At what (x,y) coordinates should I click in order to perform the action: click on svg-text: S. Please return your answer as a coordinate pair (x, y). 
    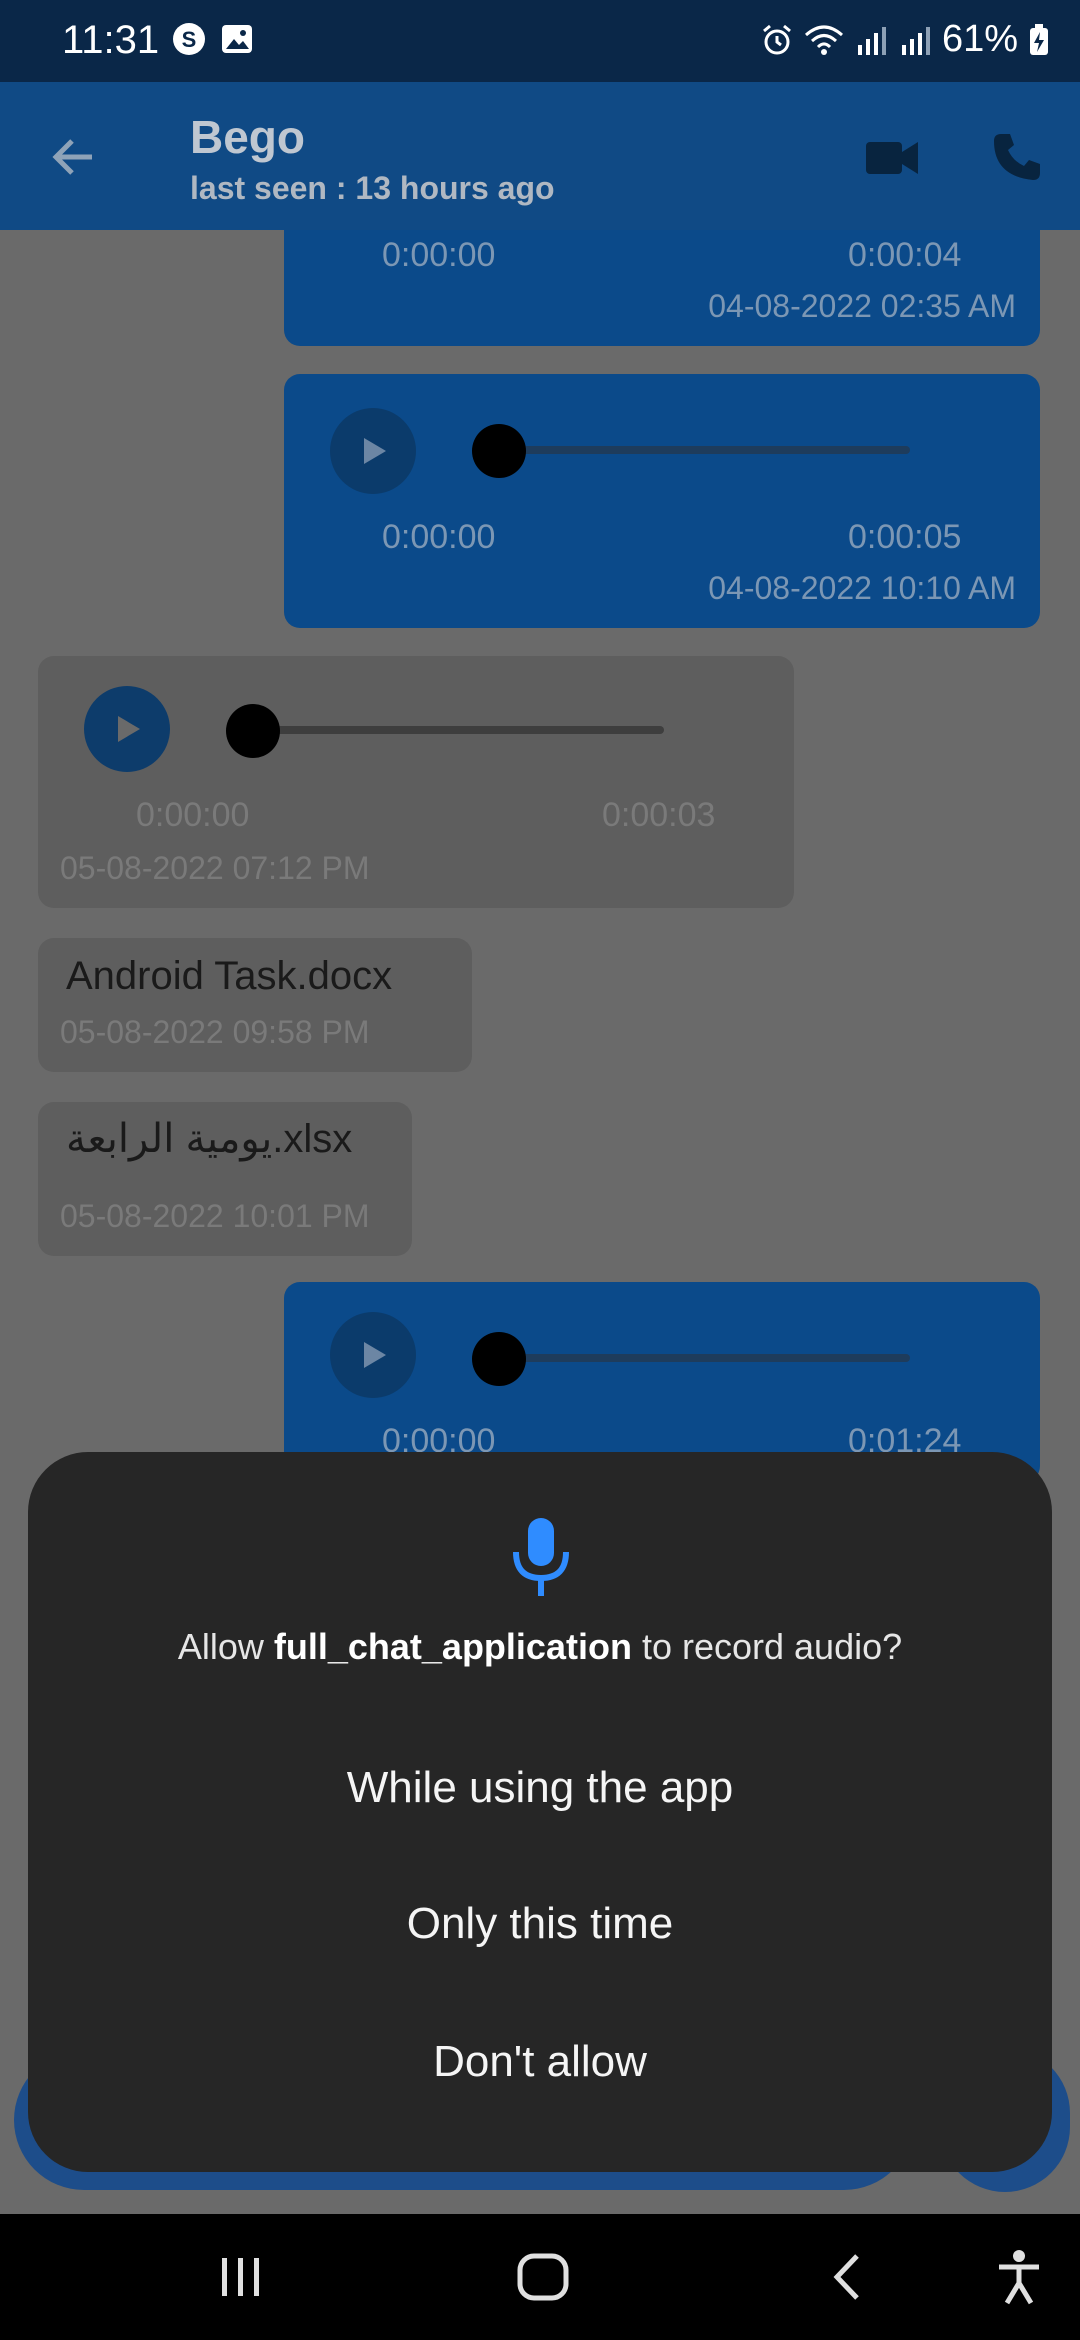
    Looking at the image, I should click on (189, 39).